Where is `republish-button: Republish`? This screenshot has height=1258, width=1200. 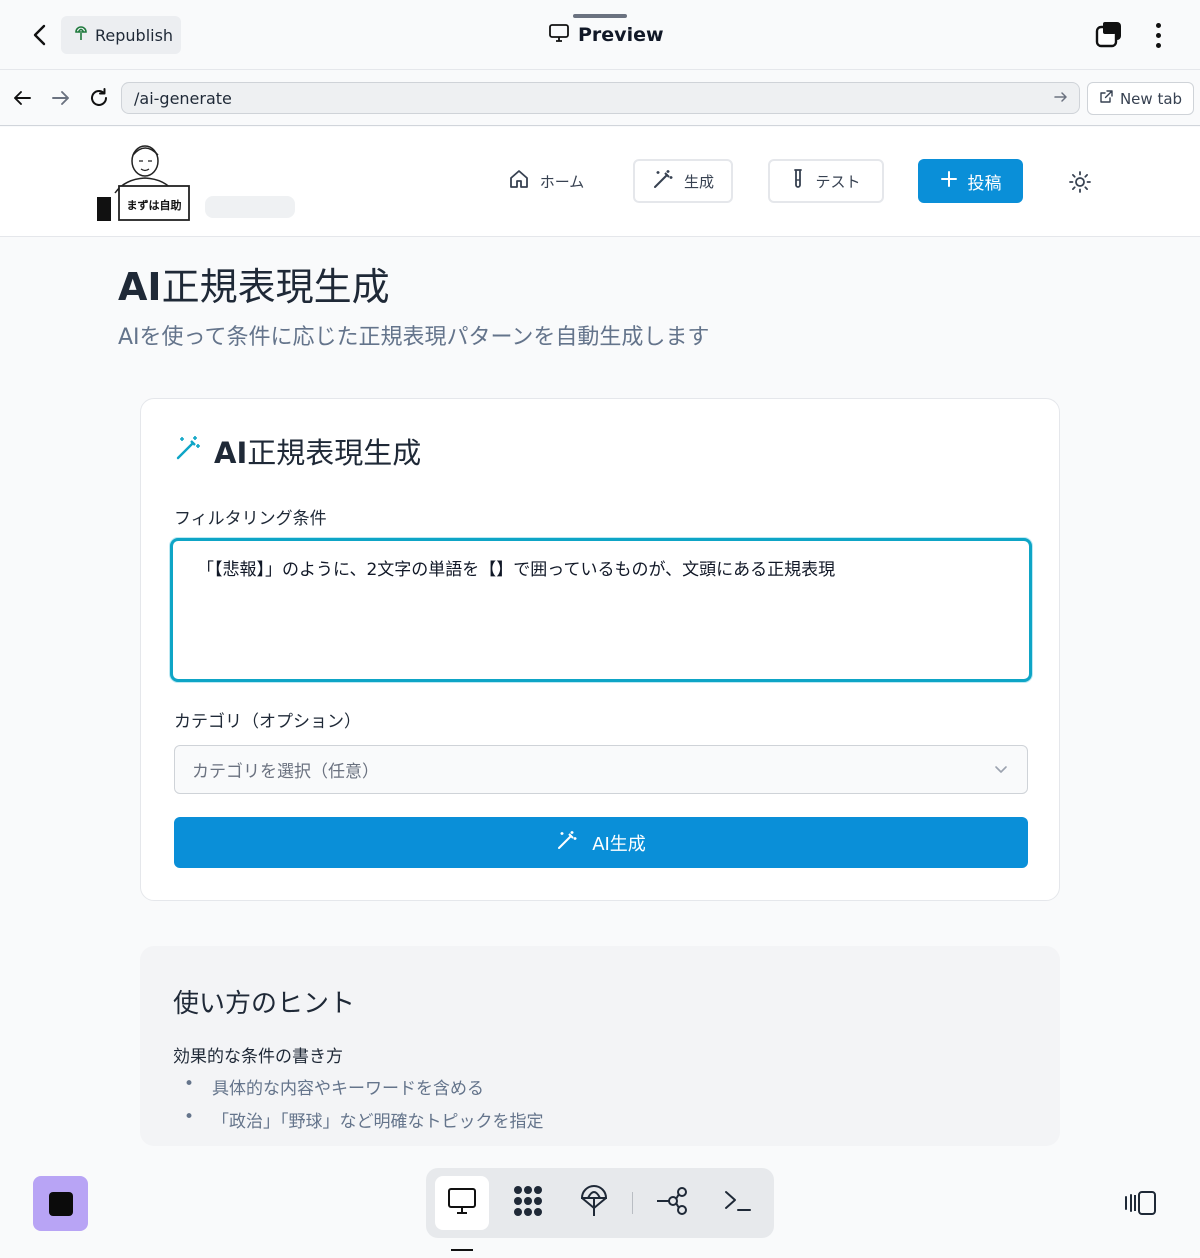
republish-button: Republish is located at coordinates (121, 35).